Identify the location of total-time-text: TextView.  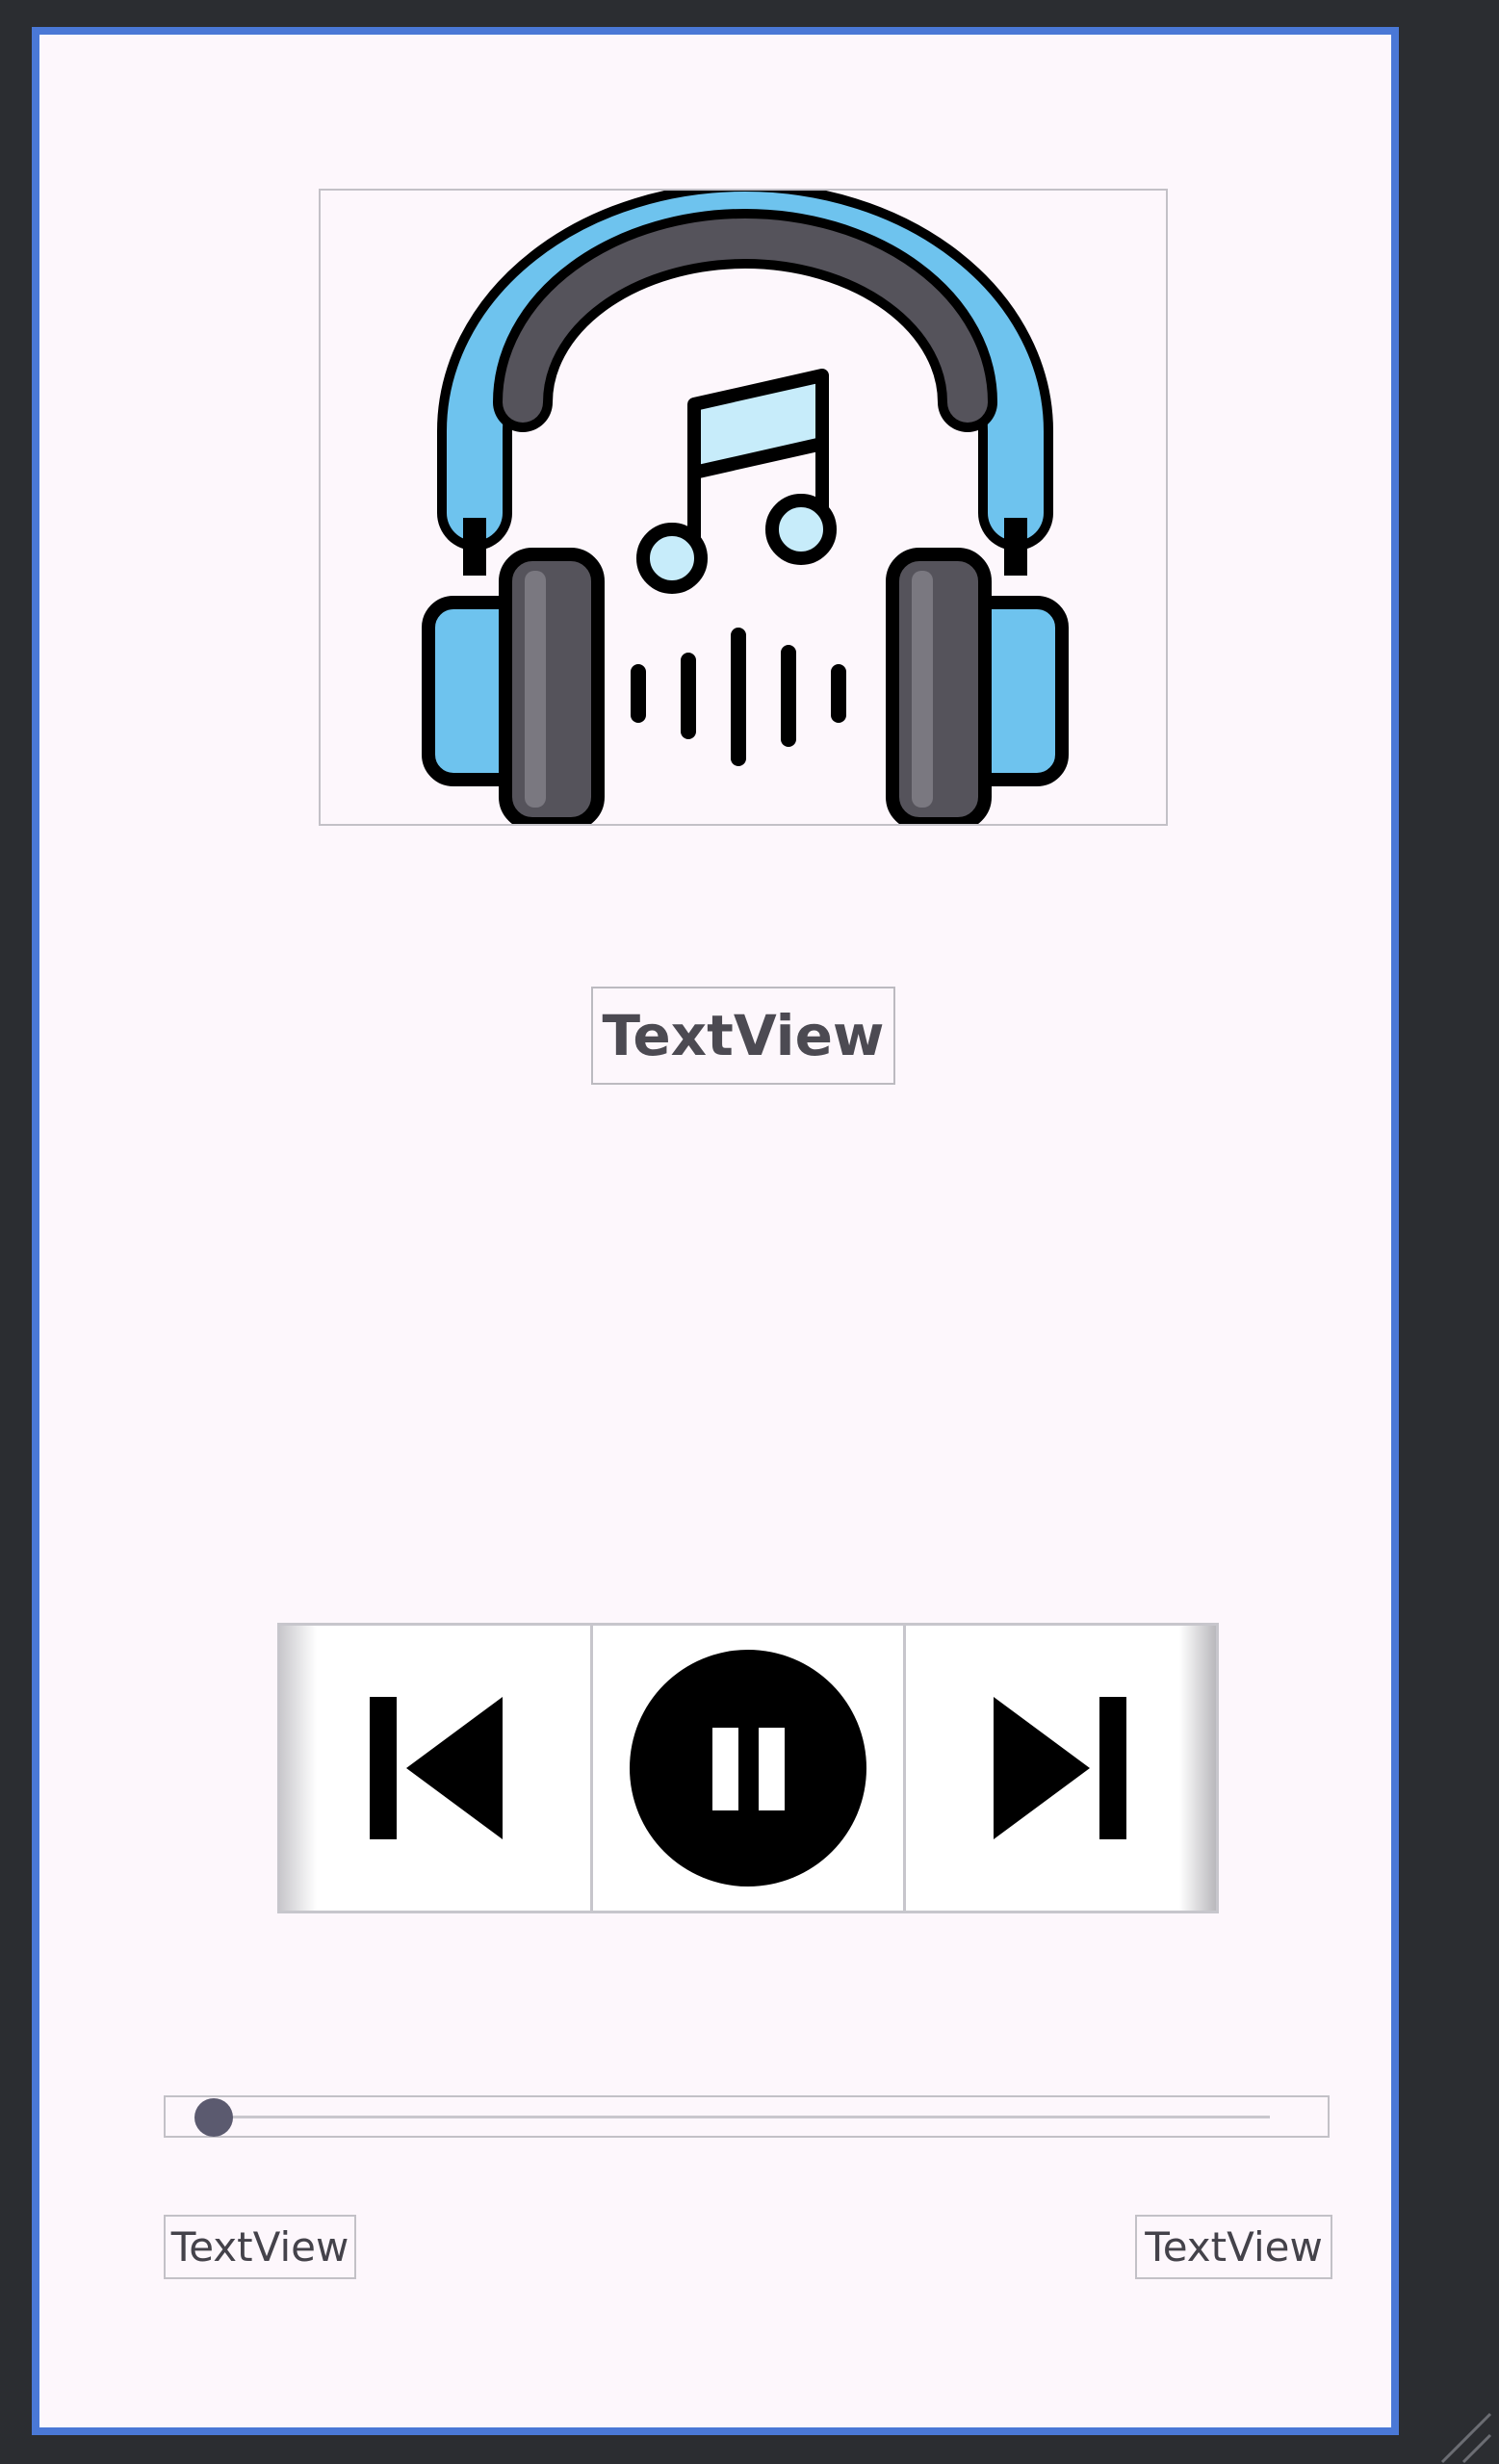
(1233, 2247).